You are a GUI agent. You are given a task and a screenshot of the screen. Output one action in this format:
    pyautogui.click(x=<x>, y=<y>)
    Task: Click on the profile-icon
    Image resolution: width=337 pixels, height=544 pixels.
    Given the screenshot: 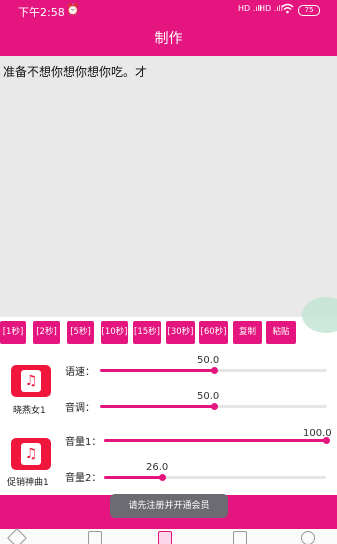 What is the action you would take?
    pyautogui.click(x=308, y=537)
    